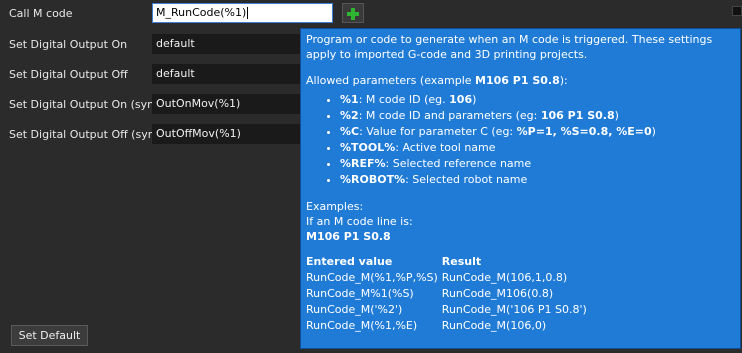 This screenshot has height=353, width=742. Describe the element at coordinates (359, 221) in the screenshot. I see `examples-line: If an M code line is:` at that location.